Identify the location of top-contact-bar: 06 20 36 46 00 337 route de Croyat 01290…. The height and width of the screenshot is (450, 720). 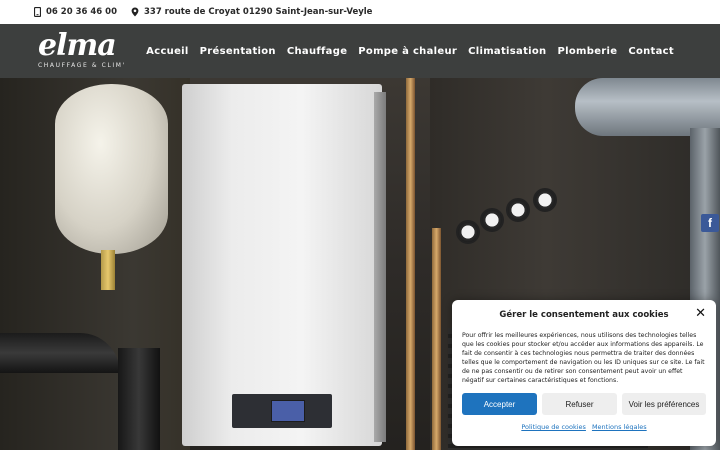
(360, 12).